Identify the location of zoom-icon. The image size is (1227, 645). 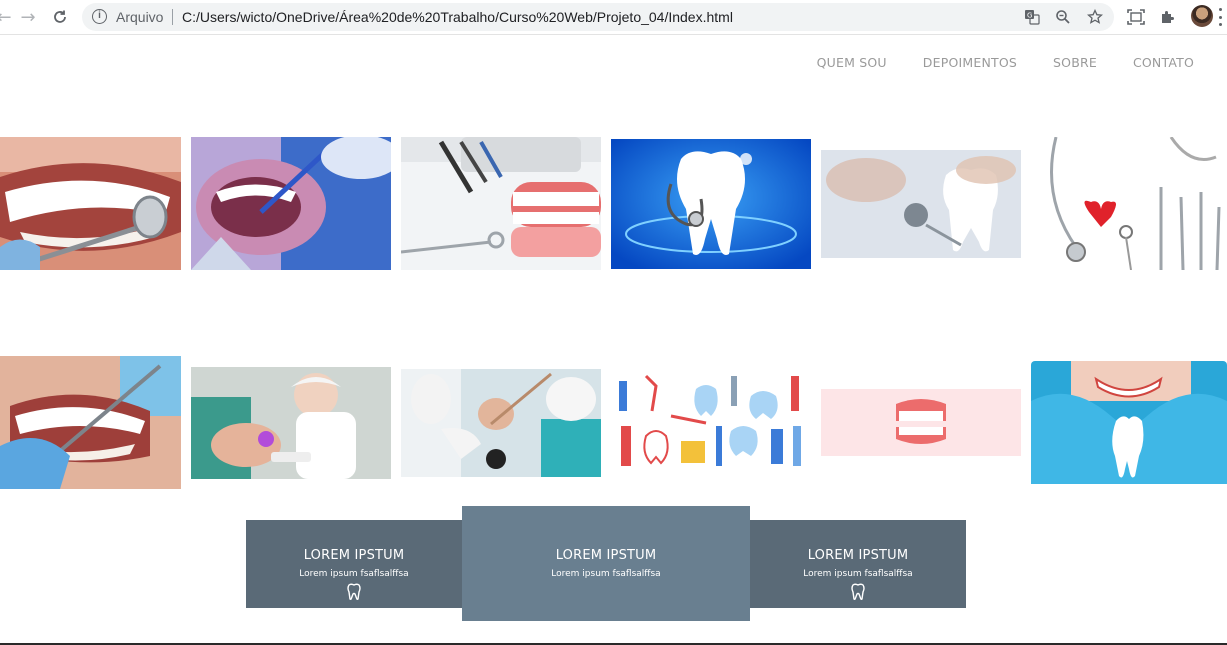
(1063, 17).